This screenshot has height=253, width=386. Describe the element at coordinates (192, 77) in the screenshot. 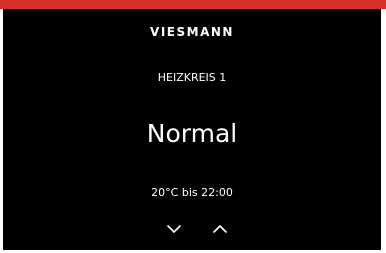

I see `heating-circuit-title: HEIZKREIS 1` at that location.